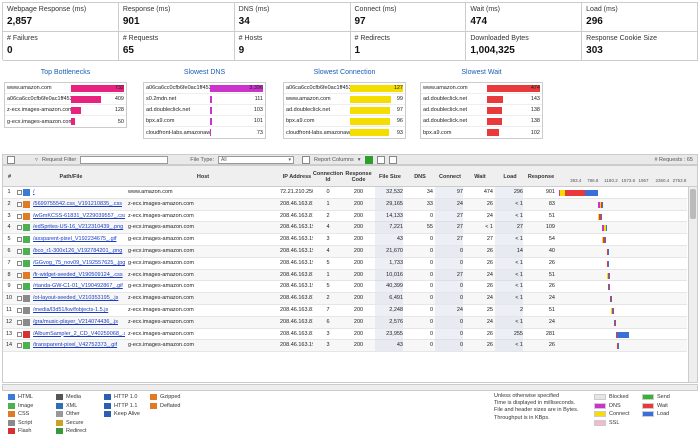 The height and width of the screenshot is (439, 700). Describe the element at coordinates (662, 180) in the screenshot. I see `timeline-tick: 2360.4` at that location.